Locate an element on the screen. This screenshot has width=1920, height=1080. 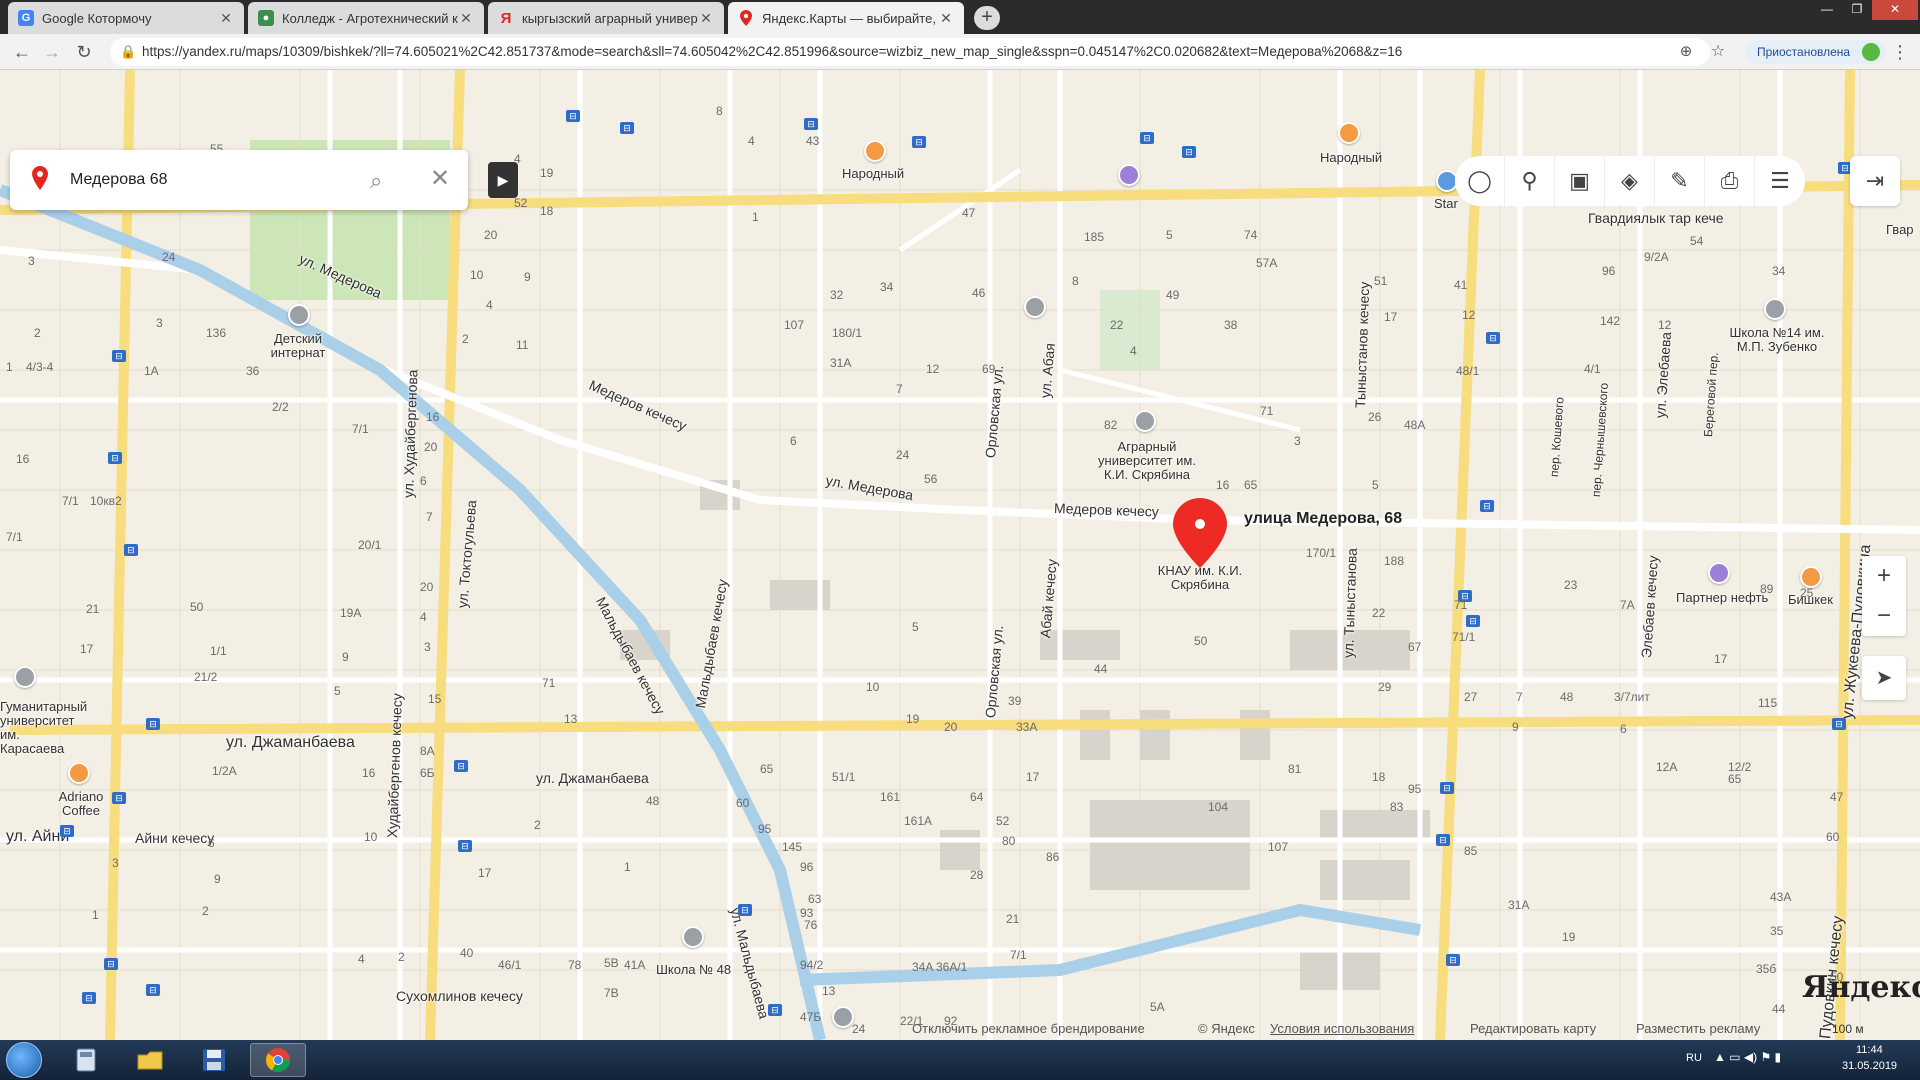
disable-branding-link: Отключить рекламное брендирование is located at coordinates (1028, 1028).